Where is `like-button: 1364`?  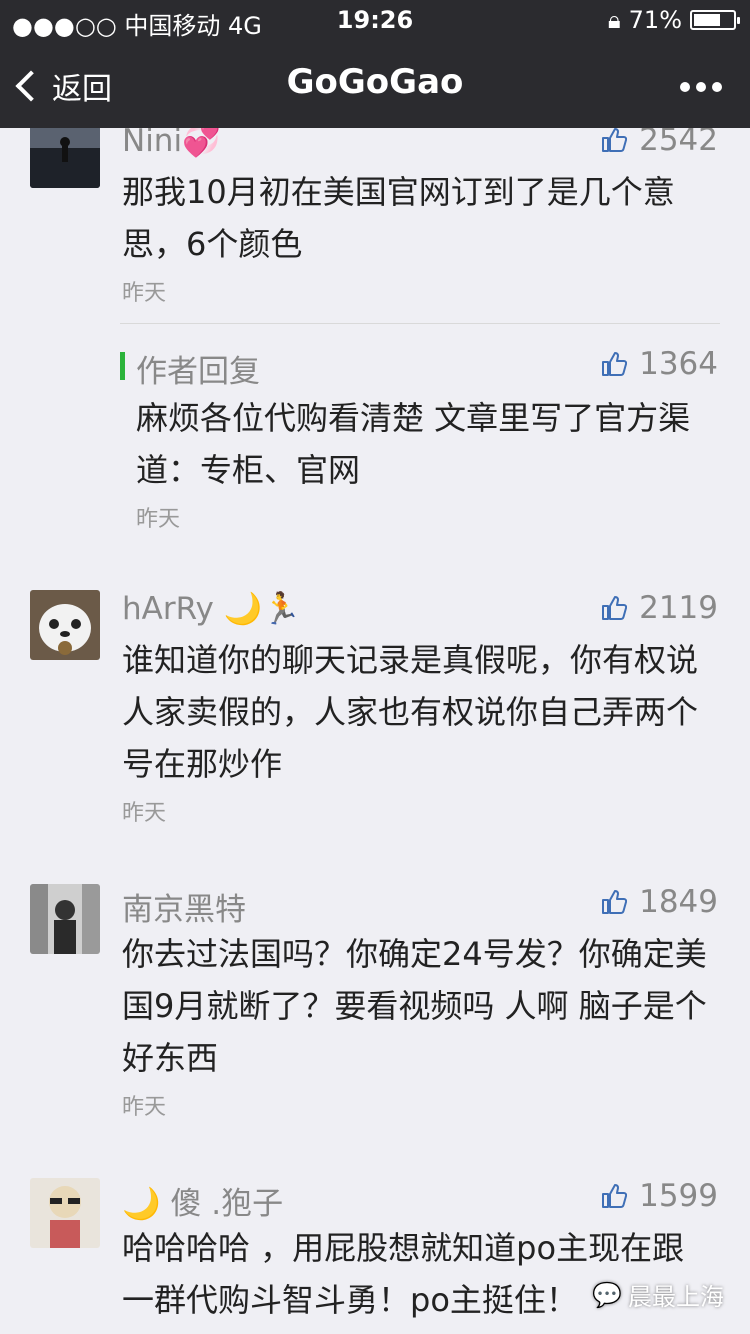 like-button: 1364 is located at coordinates (659, 364).